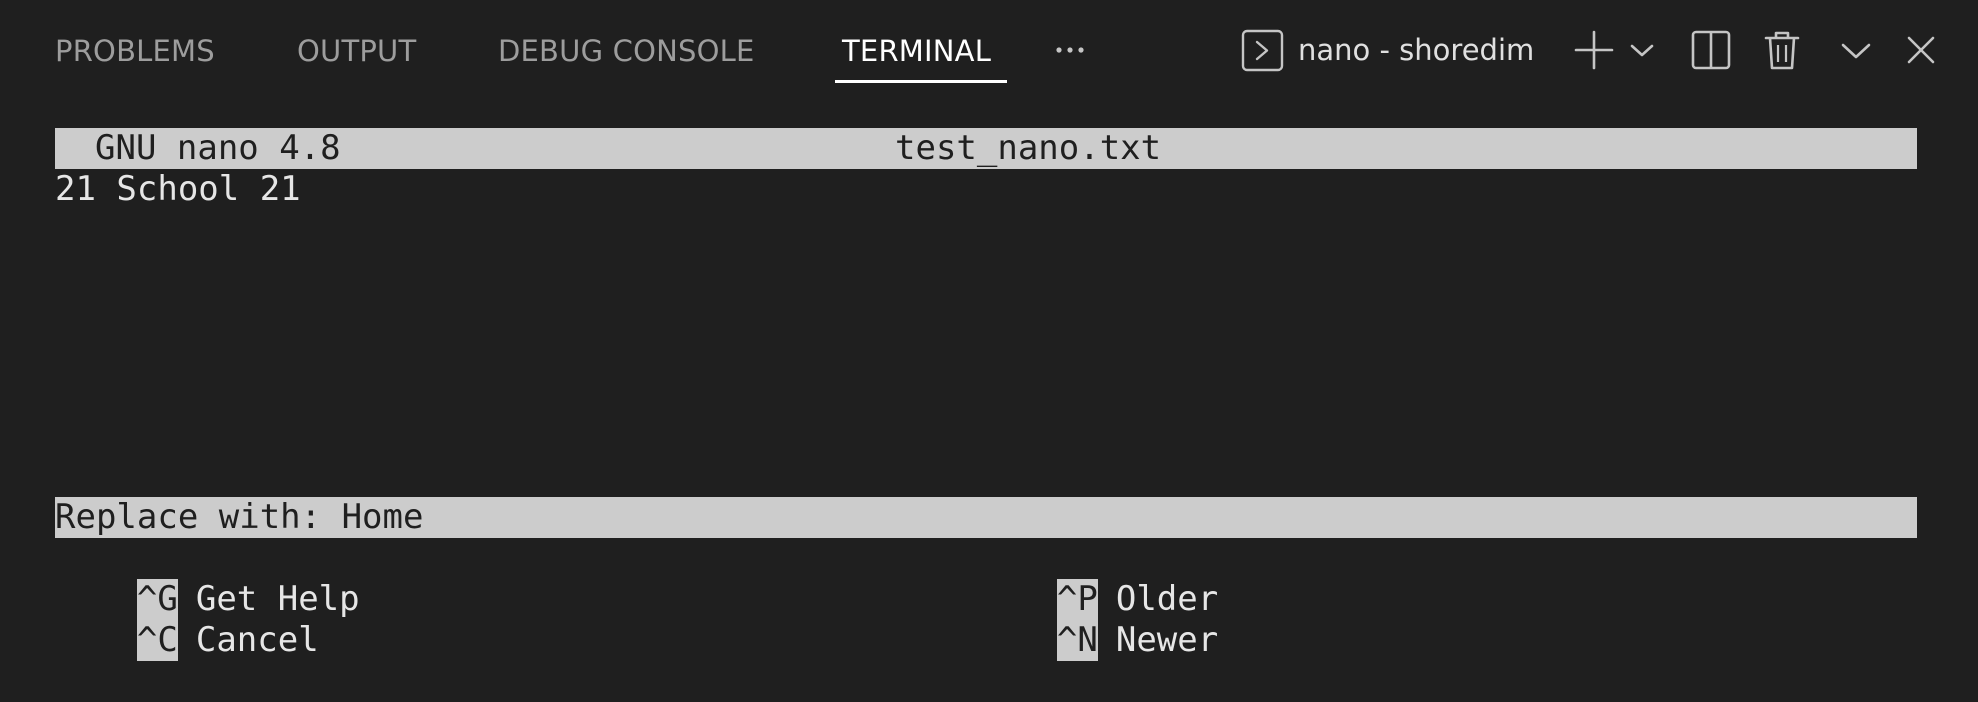 The width and height of the screenshot is (1978, 702). I want to click on maximize-panel-icon, so click(1856, 50).